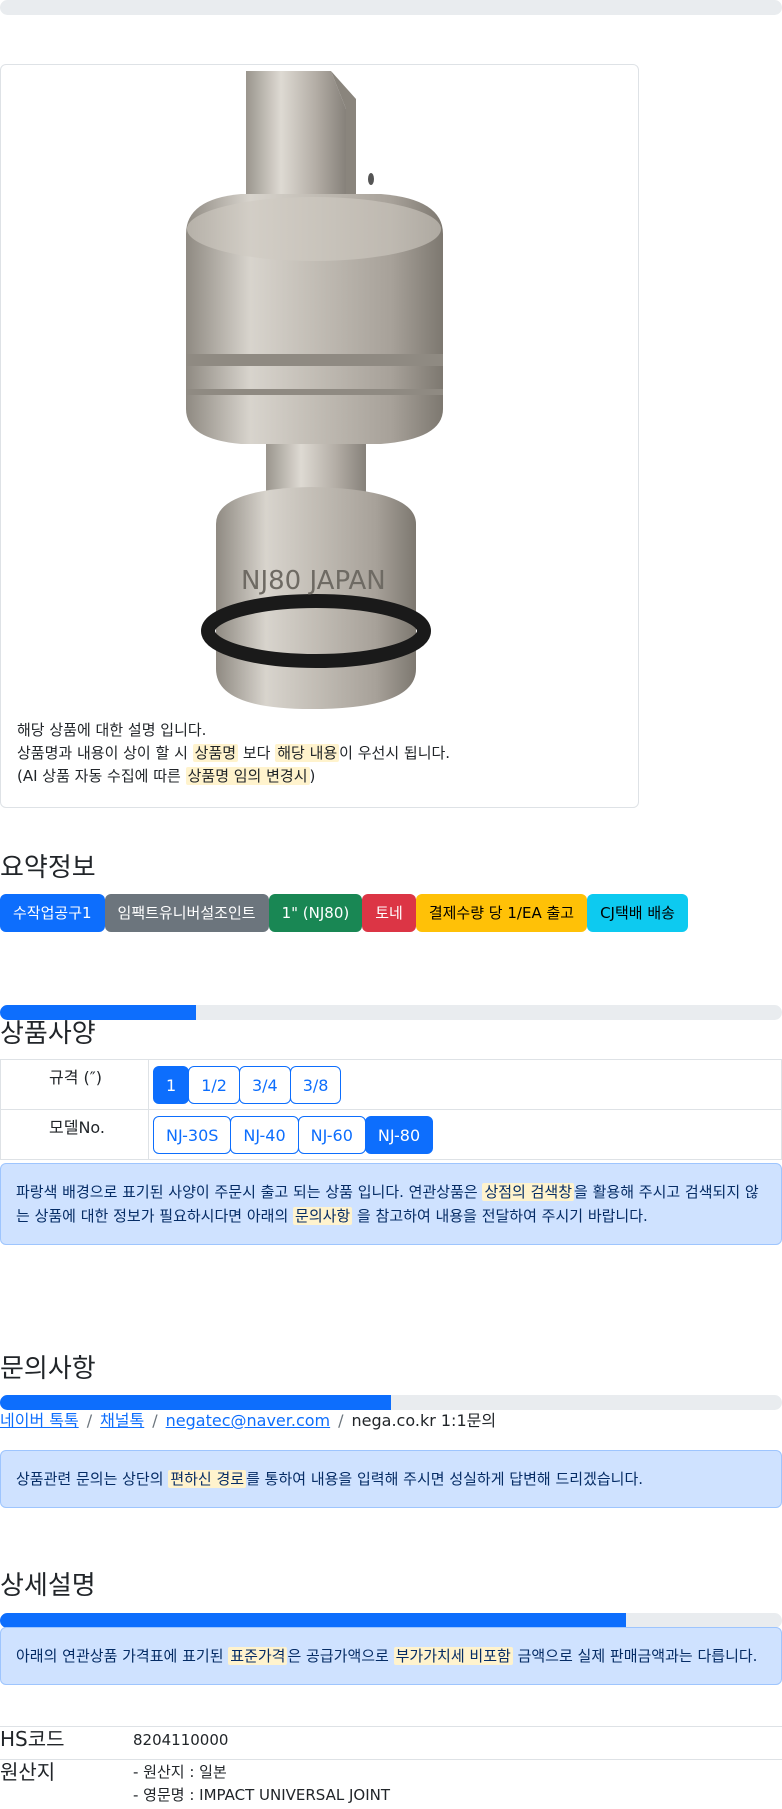 The image size is (782, 1809). I want to click on notice-text: 파랑색 배경으로 표기된 사양이 주문시 출고 되는 상품 입니다. 연관상품은, so click(249, 1192).